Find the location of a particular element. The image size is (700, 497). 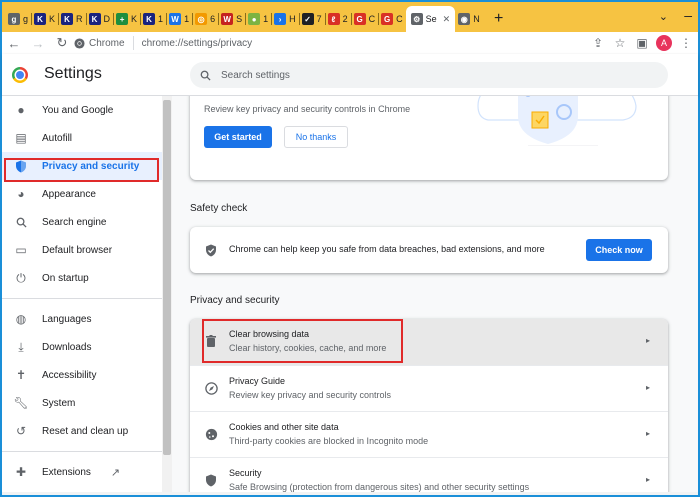

sidebar-item-search-engine: Search engine is located at coordinates (82, 222).